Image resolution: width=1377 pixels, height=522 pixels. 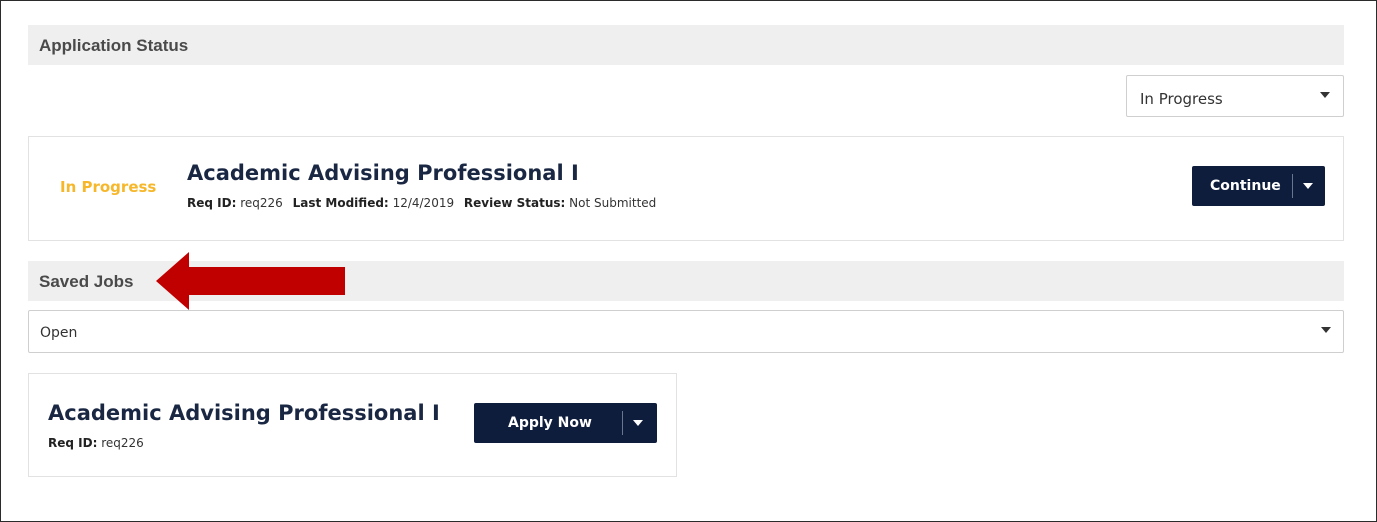 I want to click on apply-now-split-button: Apply Now, so click(x=565, y=423).